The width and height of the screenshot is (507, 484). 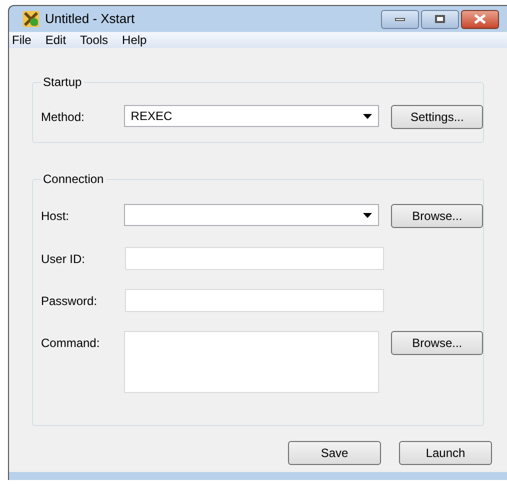 What do you see at coordinates (55, 216) in the screenshot?
I see `field-label: Host:` at bounding box center [55, 216].